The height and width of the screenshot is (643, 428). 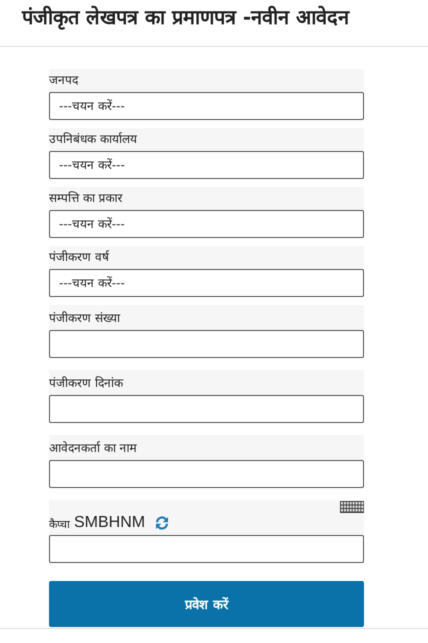 What do you see at coordinates (93, 139) in the screenshot?
I see `field-label: उपनिबंधक कार्यालय` at bounding box center [93, 139].